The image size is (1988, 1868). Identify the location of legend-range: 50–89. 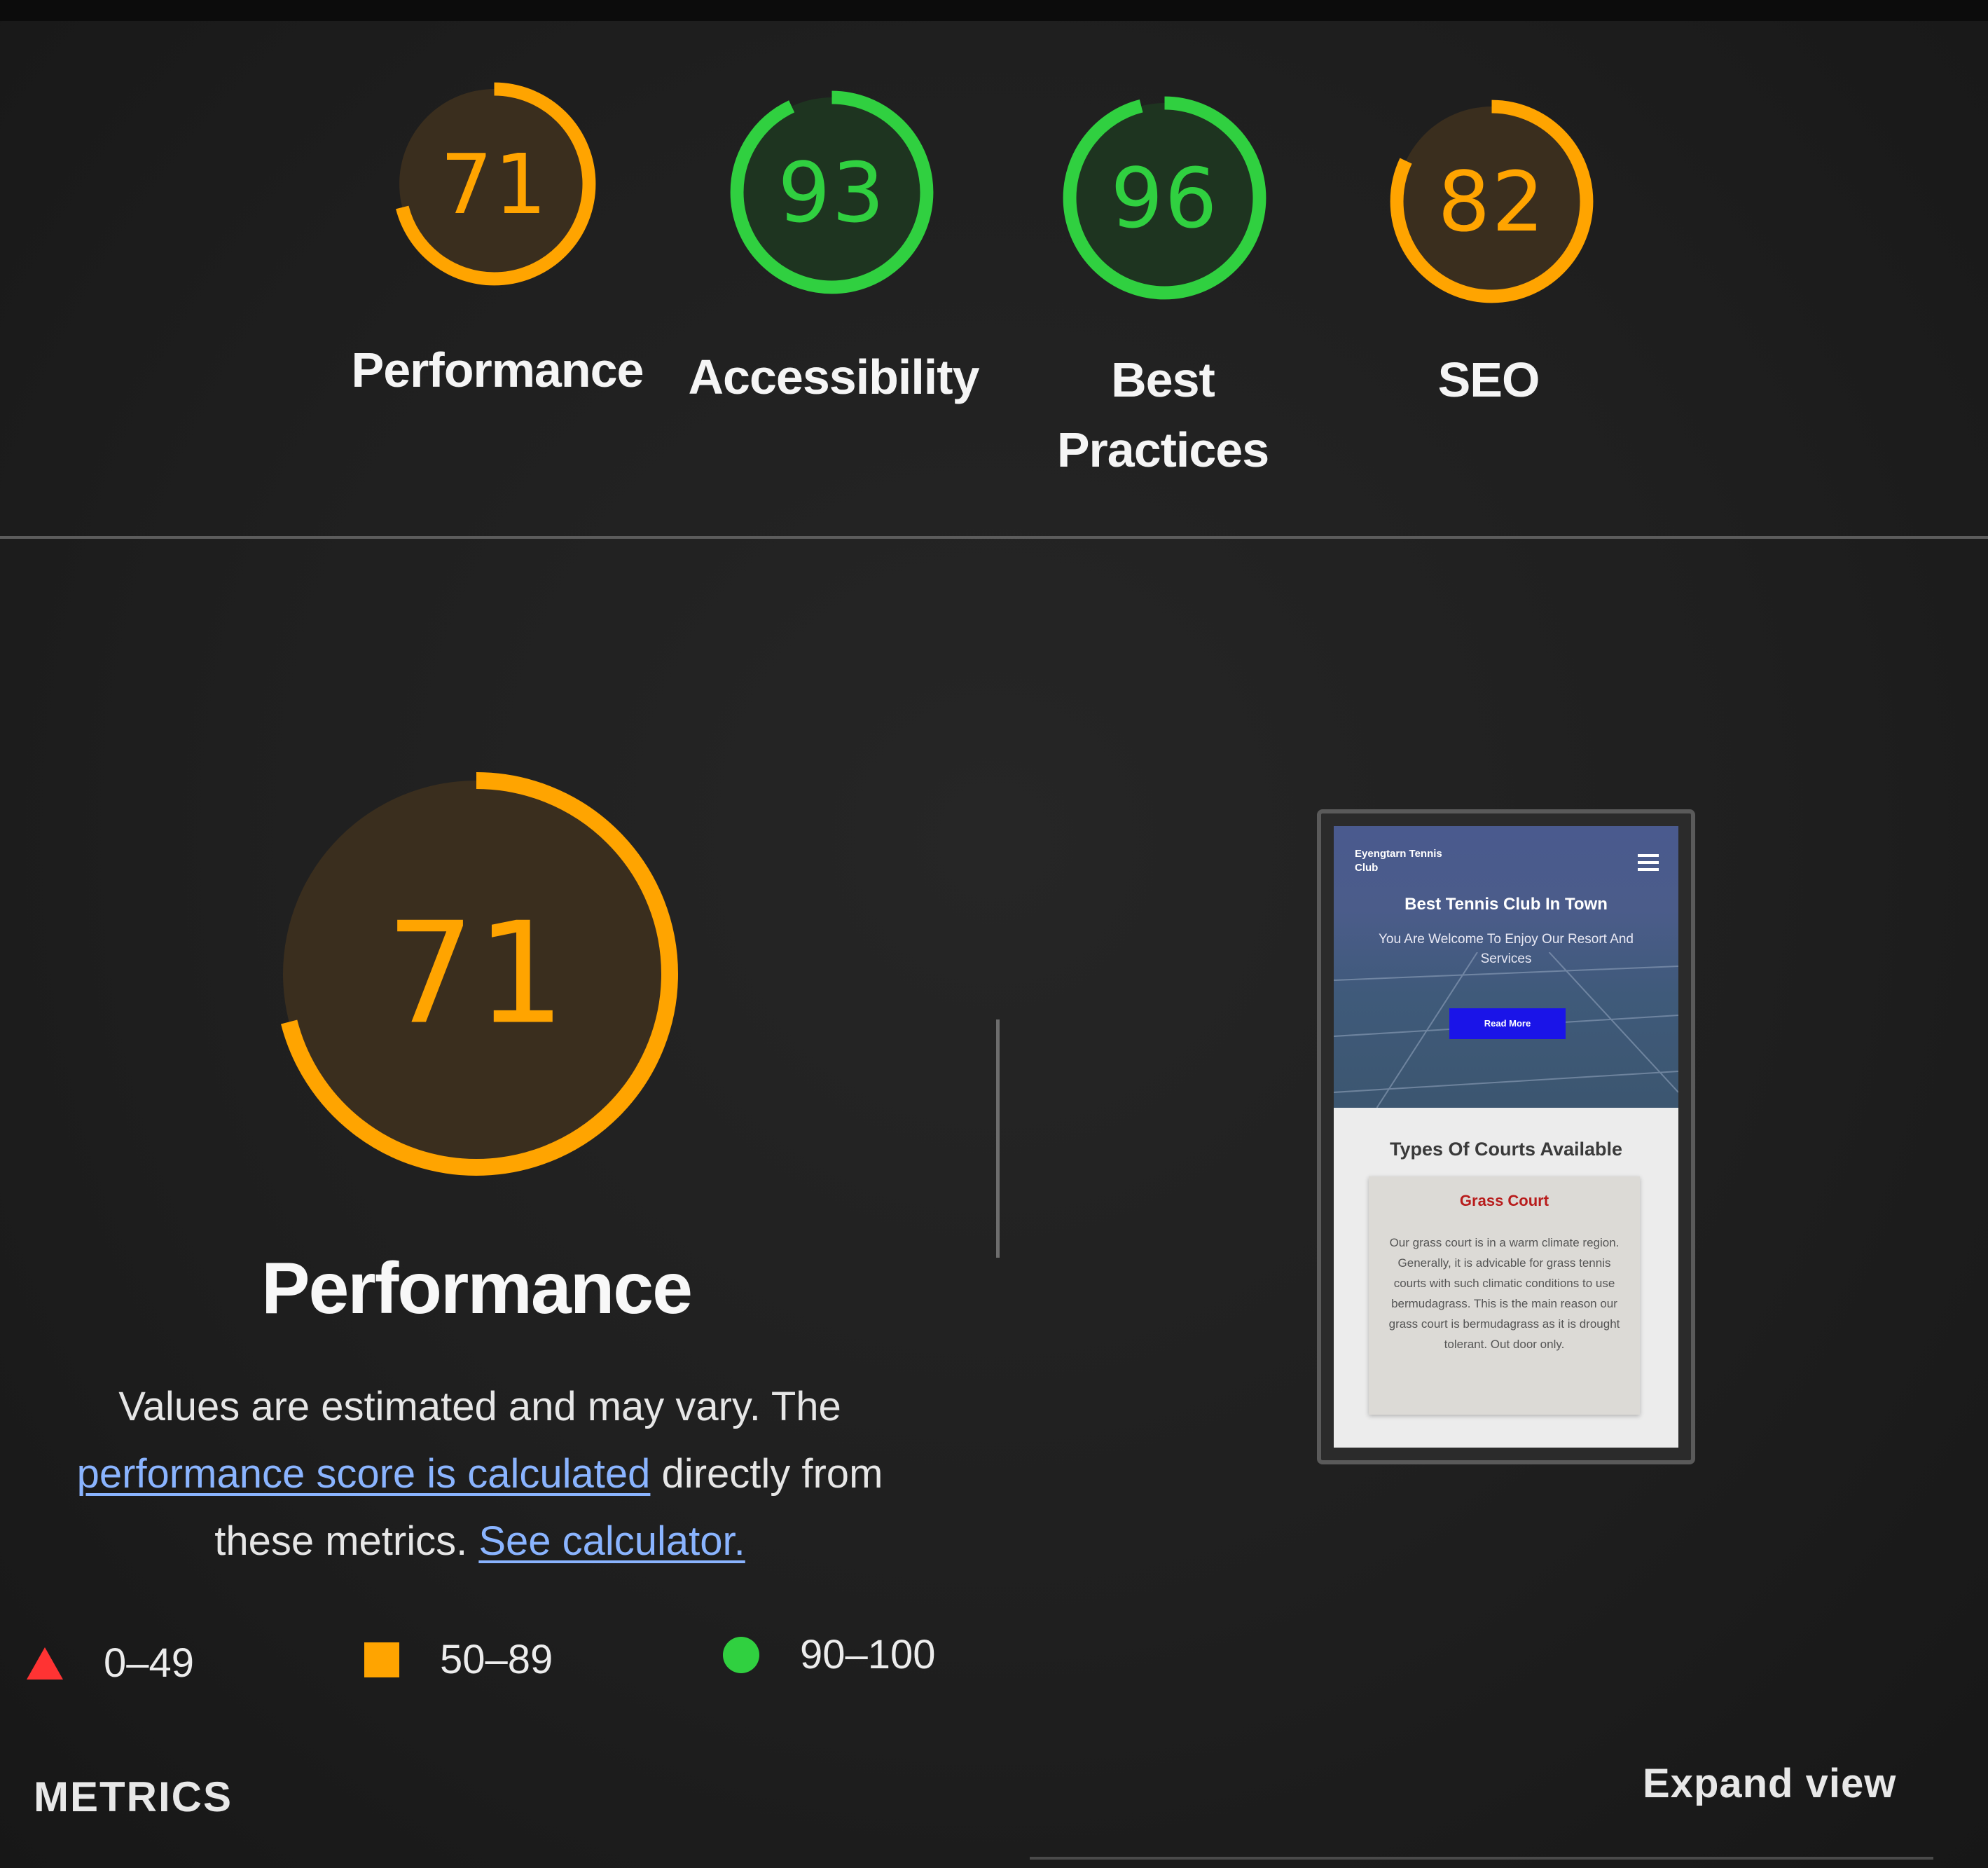
(496, 1659).